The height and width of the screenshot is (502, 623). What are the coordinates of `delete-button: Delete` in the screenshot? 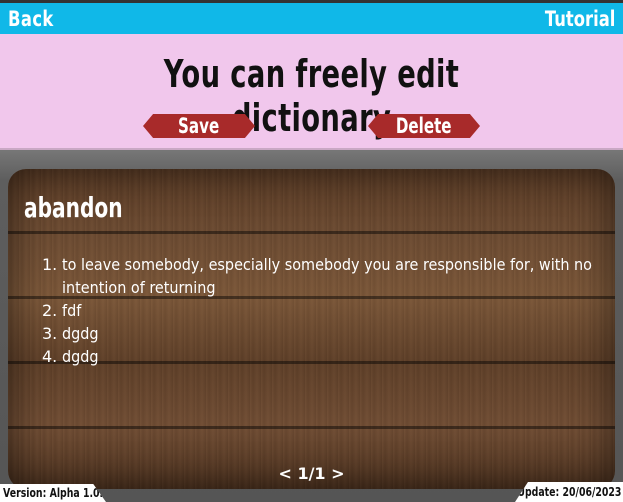 It's located at (424, 126).